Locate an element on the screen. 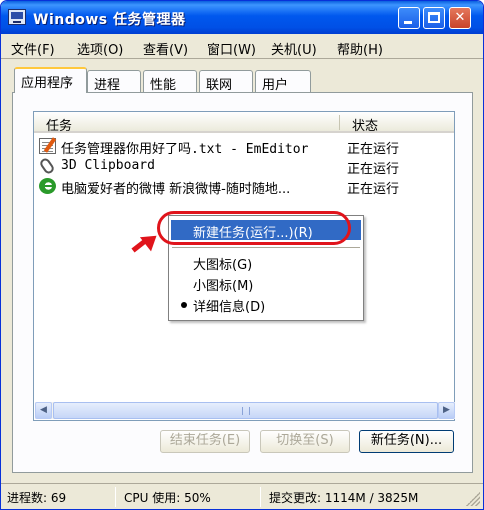  notepad-icon is located at coordinates (47, 146).